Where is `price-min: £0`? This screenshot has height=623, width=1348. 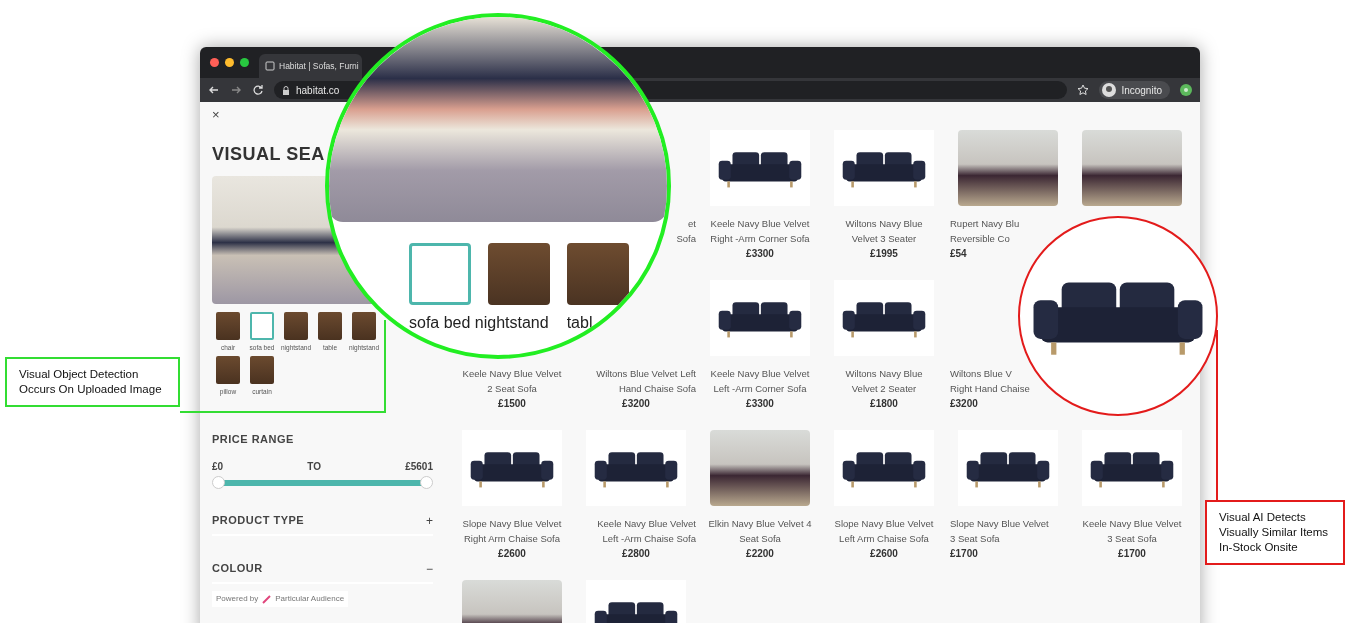
price-min: £0 is located at coordinates (218, 467).